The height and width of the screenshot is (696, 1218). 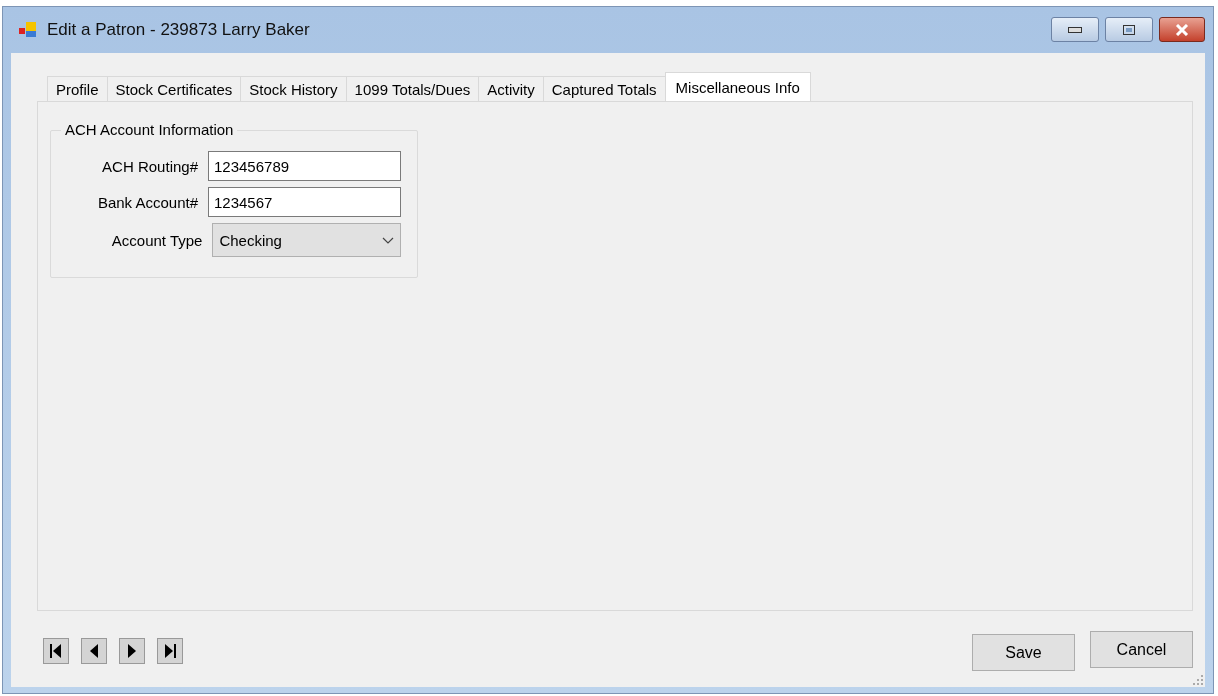 What do you see at coordinates (1198, 680) in the screenshot?
I see `resize-grip-icon` at bounding box center [1198, 680].